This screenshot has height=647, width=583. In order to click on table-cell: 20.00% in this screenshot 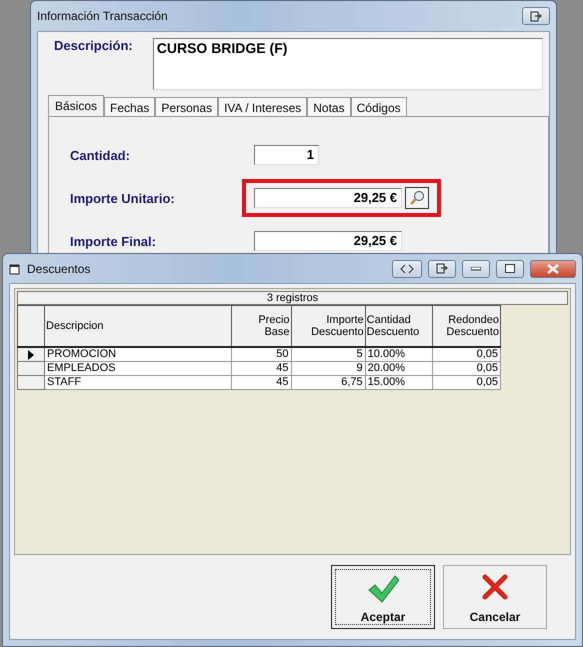, I will do `click(398, 369)`.